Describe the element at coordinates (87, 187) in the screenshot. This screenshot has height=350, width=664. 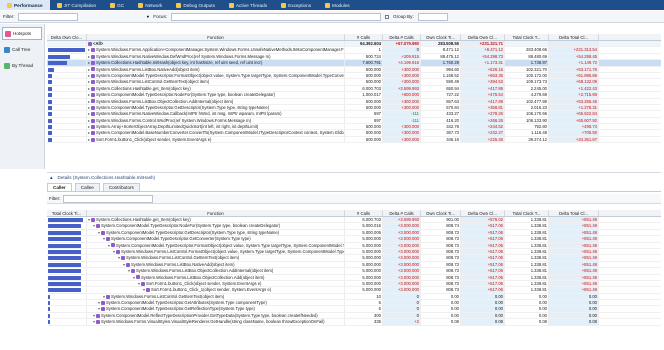
I see `subtab-callee: Callee` at that location.